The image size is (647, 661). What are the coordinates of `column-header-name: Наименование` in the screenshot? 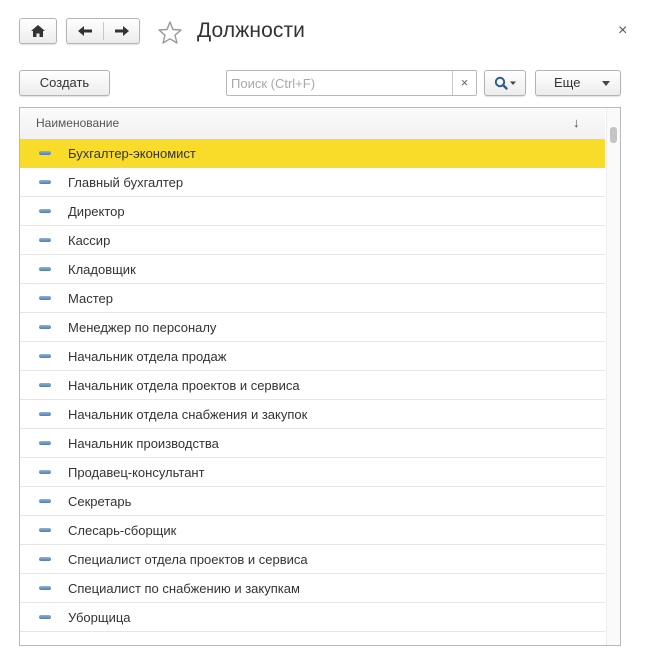 It's located at (77, 123).